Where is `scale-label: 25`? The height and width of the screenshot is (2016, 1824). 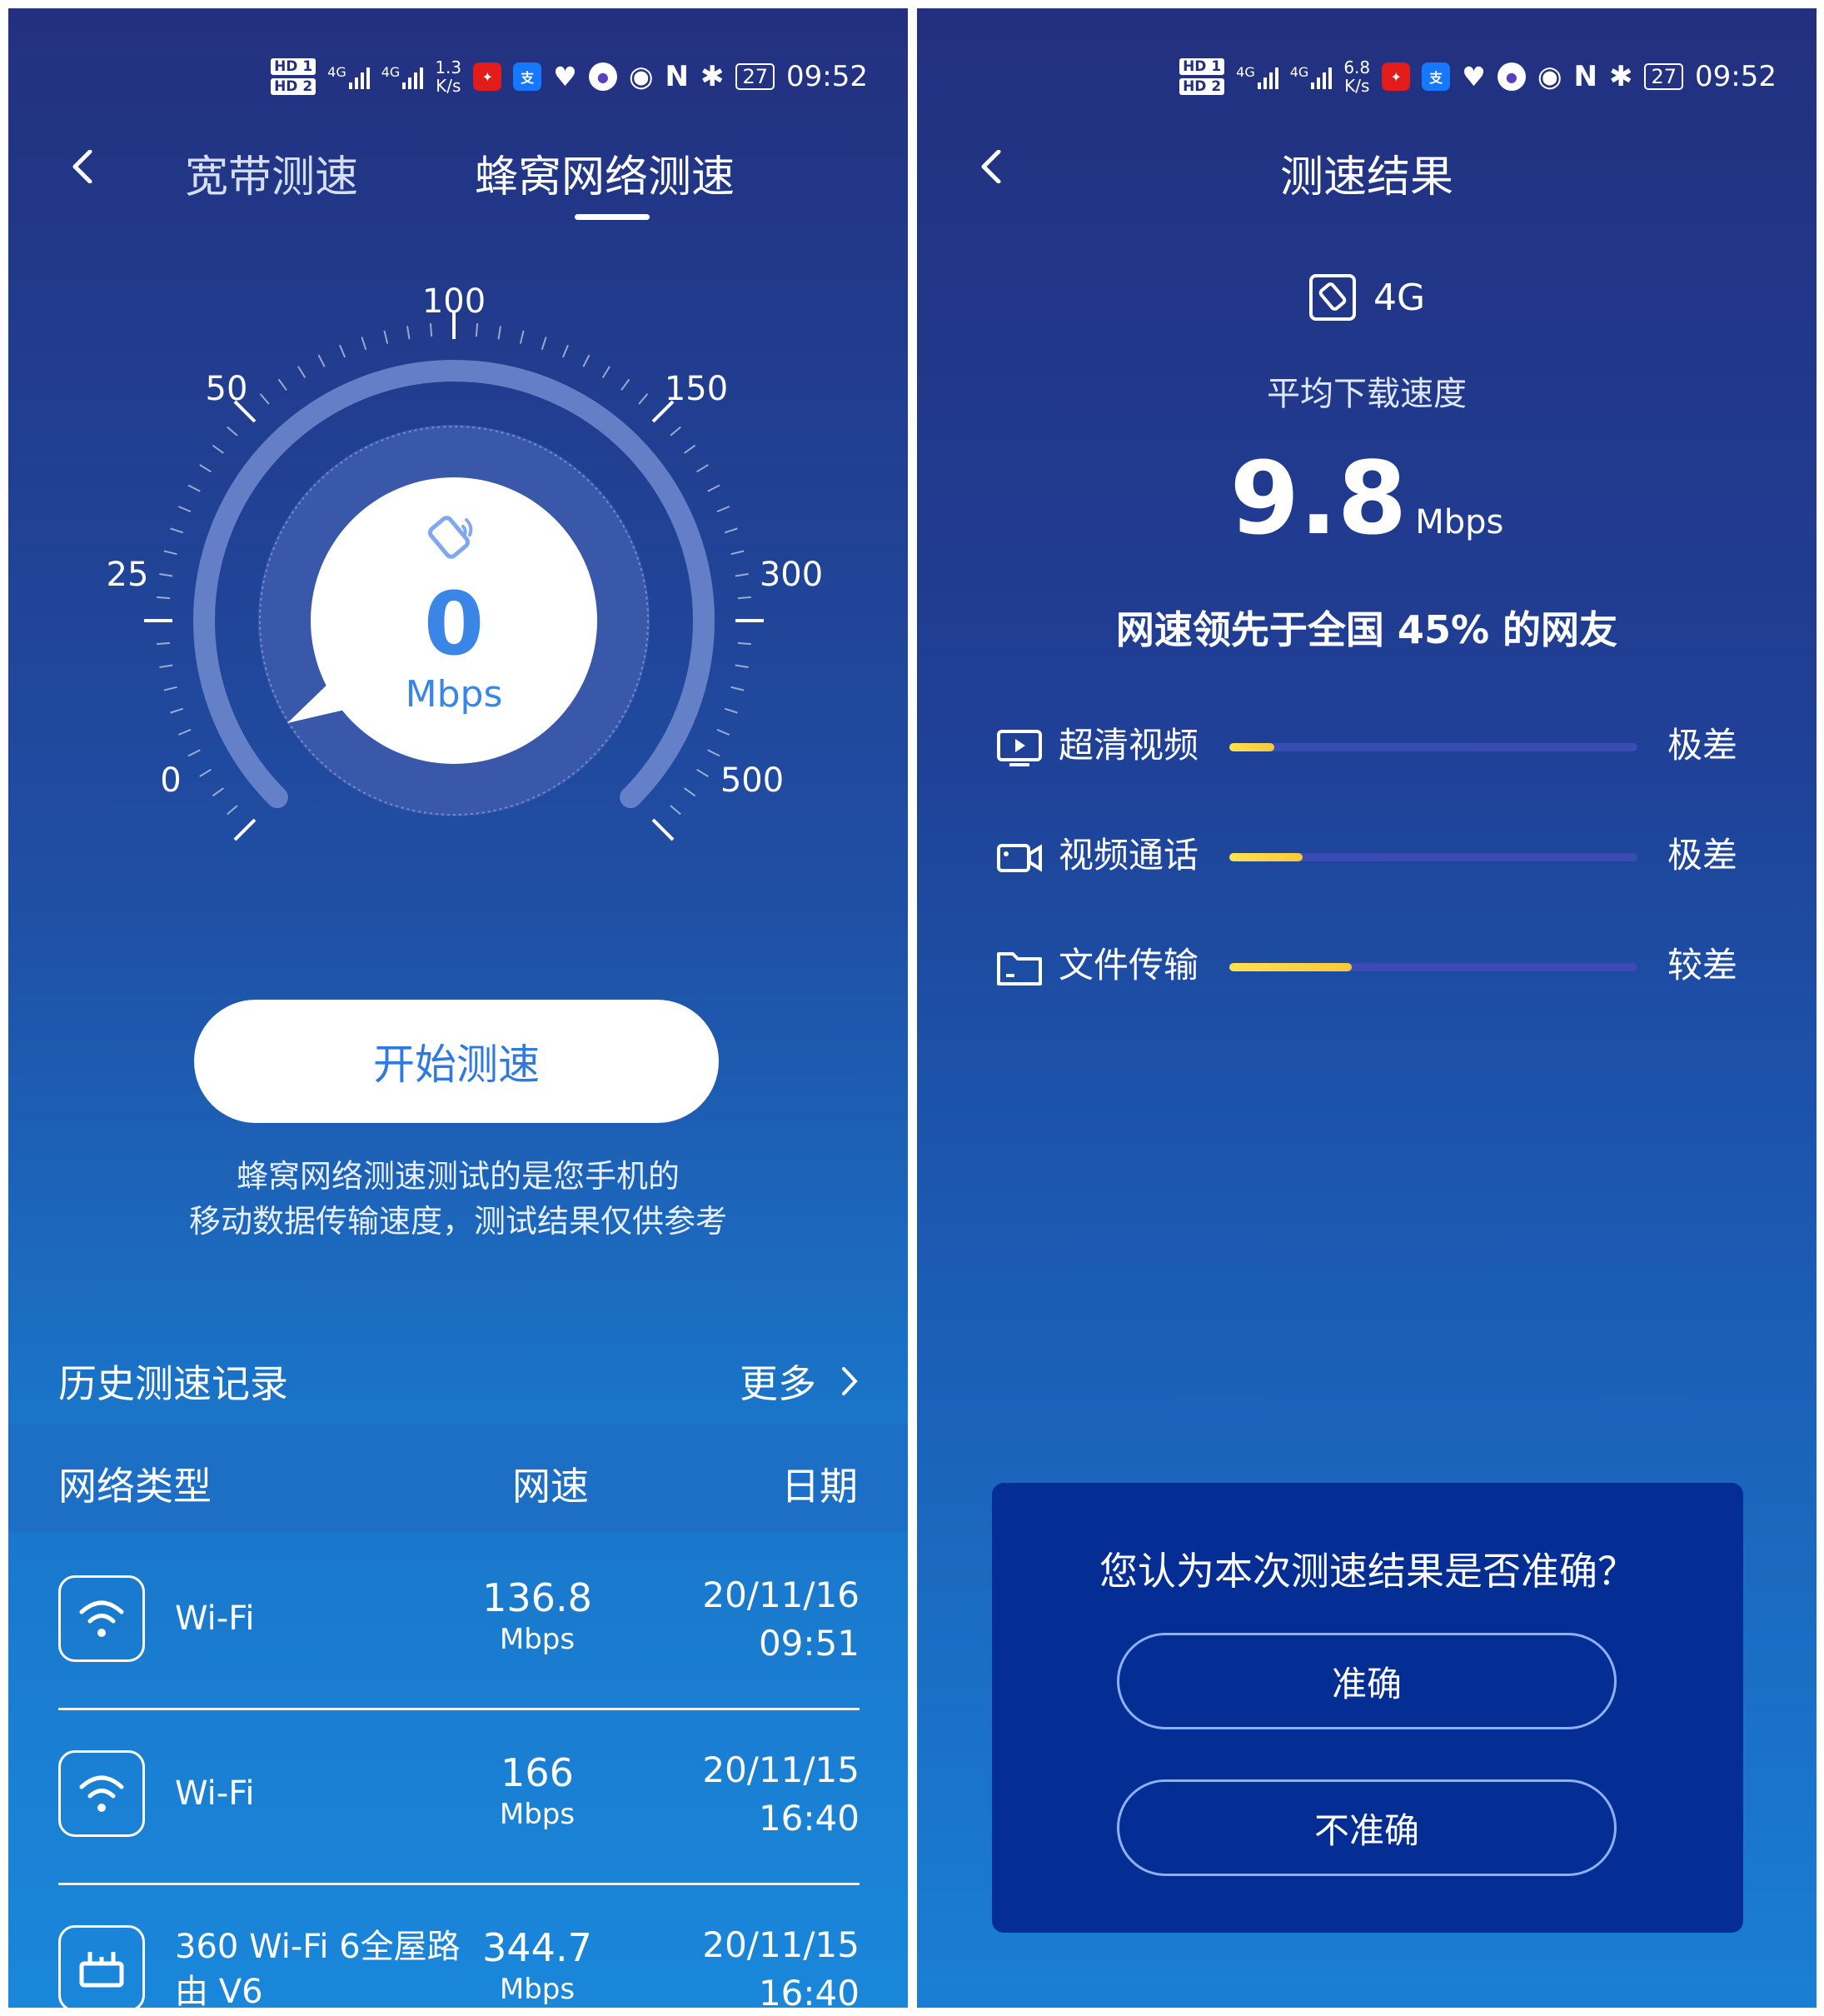
scale-label: 25 is located at coordinates (128, 575).